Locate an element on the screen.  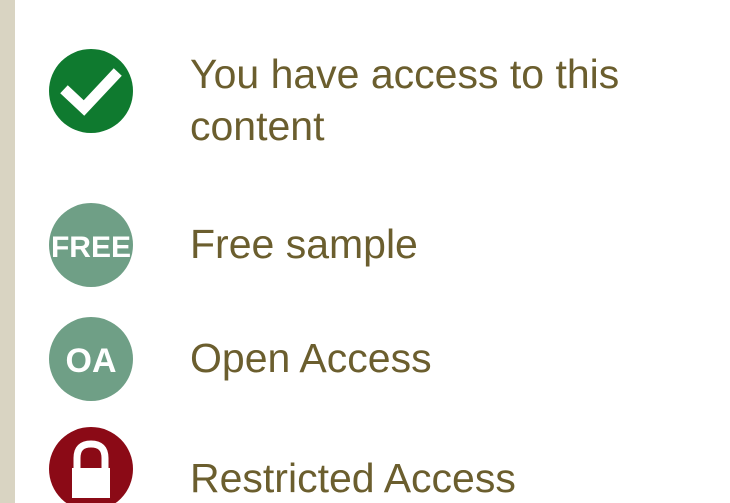
legend-label-open-access: Open Access is located at coordinates (311, 358).